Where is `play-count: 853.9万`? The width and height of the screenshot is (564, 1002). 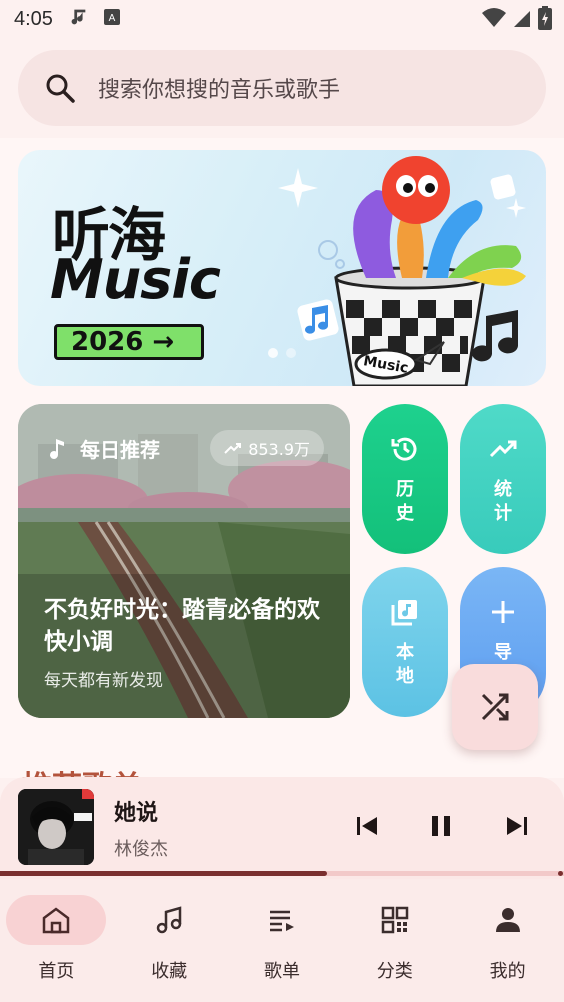
play-count: 853.9万 is located at coordinates (279, 449).